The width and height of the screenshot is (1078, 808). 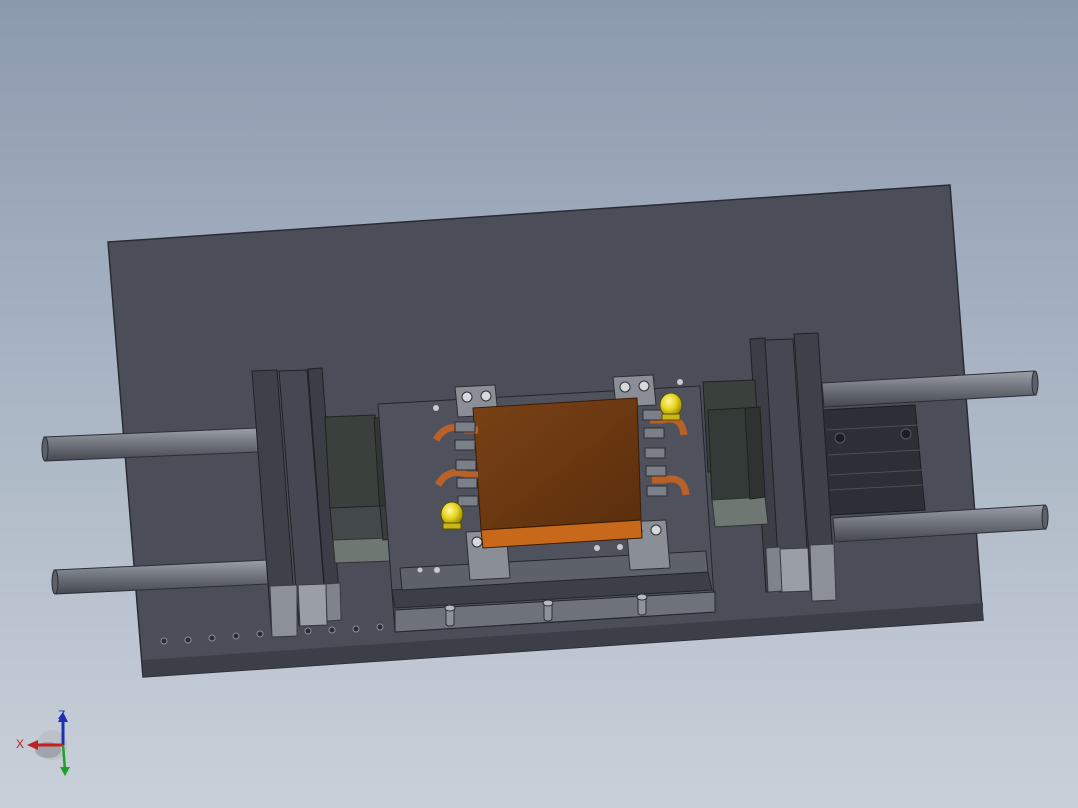 I want to click on brass-fitting-bottom-left, so click(x=452, y=515).